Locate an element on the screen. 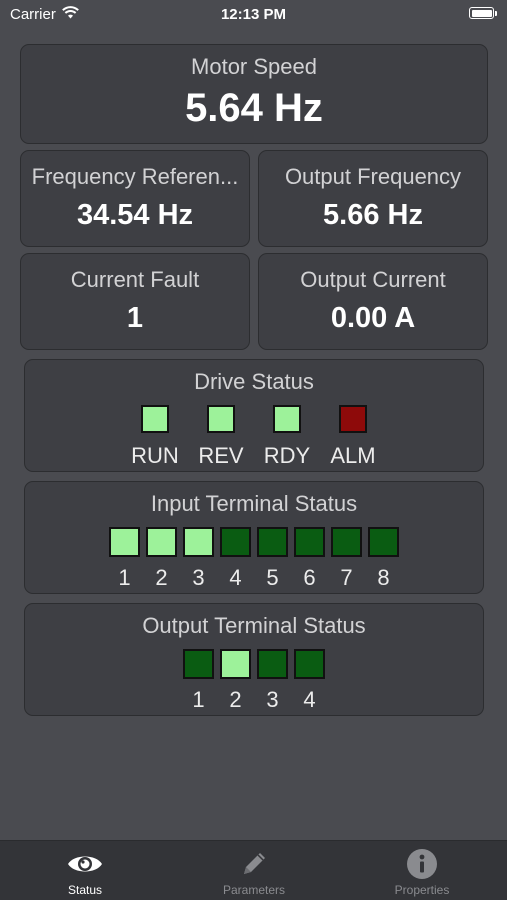 The height and width of the screenshot is (900, 507). output-terminal-4: 4 is located at coordinates (309, 681).